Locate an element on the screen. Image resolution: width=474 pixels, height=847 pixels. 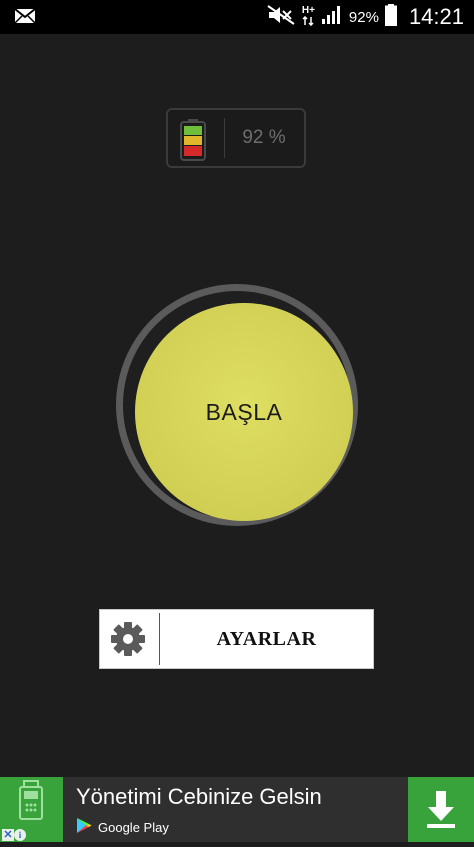
network-type-indicator: H+ is located at coordinates (308, 16).